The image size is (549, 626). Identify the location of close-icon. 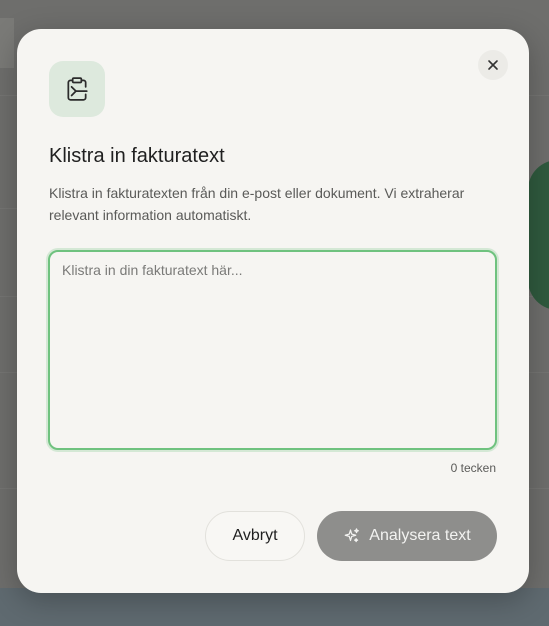
(493, 65).